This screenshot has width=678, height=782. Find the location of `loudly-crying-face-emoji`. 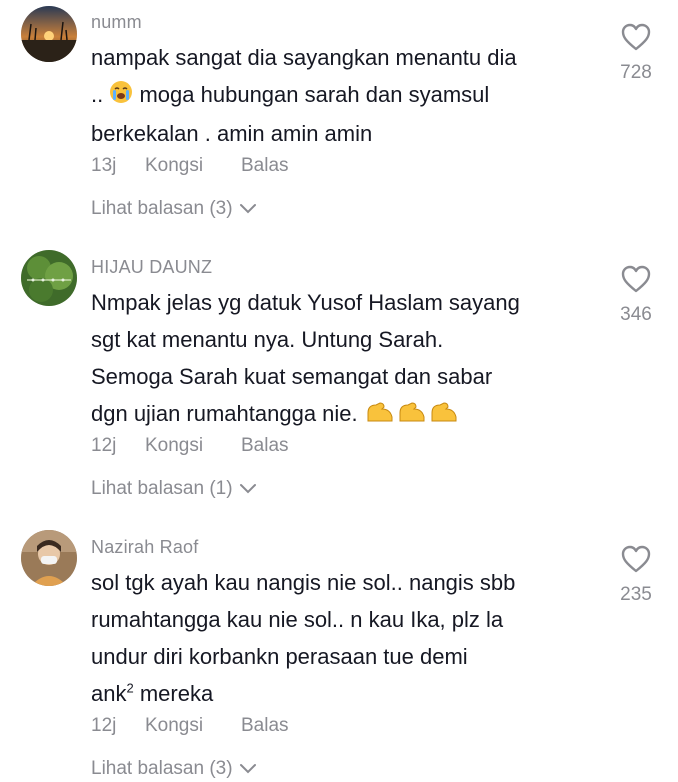

loudly-crying-face-emoji is located at coordinates (121, 96).